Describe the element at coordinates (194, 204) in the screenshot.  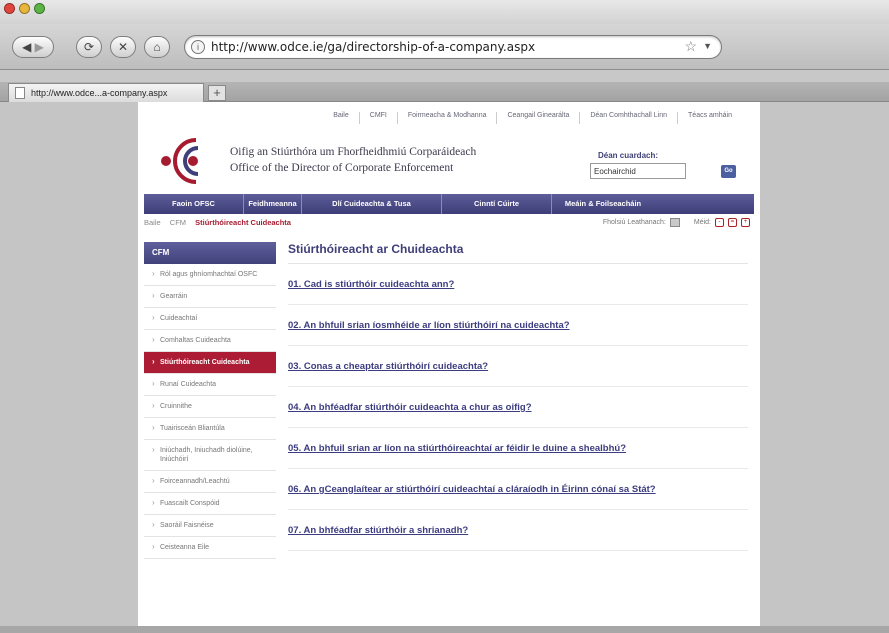
I see `main-nav-item: Faoin OFSC` at that location.